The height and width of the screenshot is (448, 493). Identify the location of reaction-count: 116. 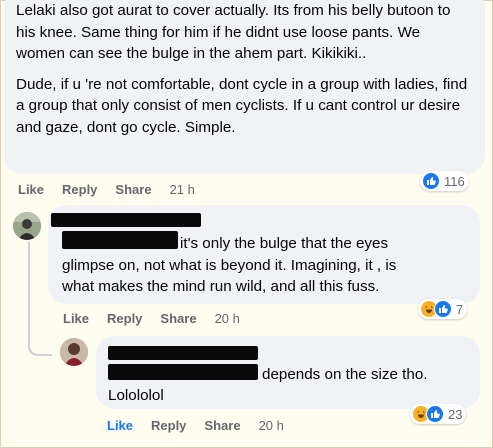
(444, 181).